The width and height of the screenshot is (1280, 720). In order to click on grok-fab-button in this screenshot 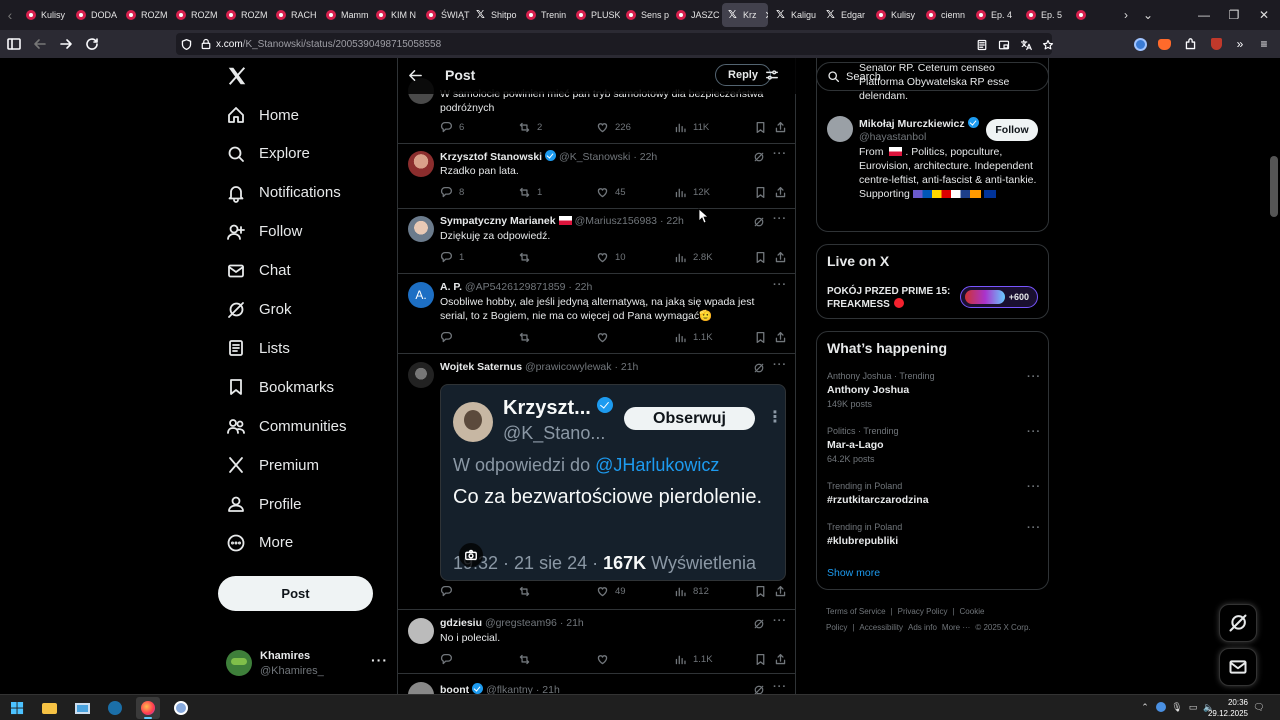, I will do `click(1238, 623)`.